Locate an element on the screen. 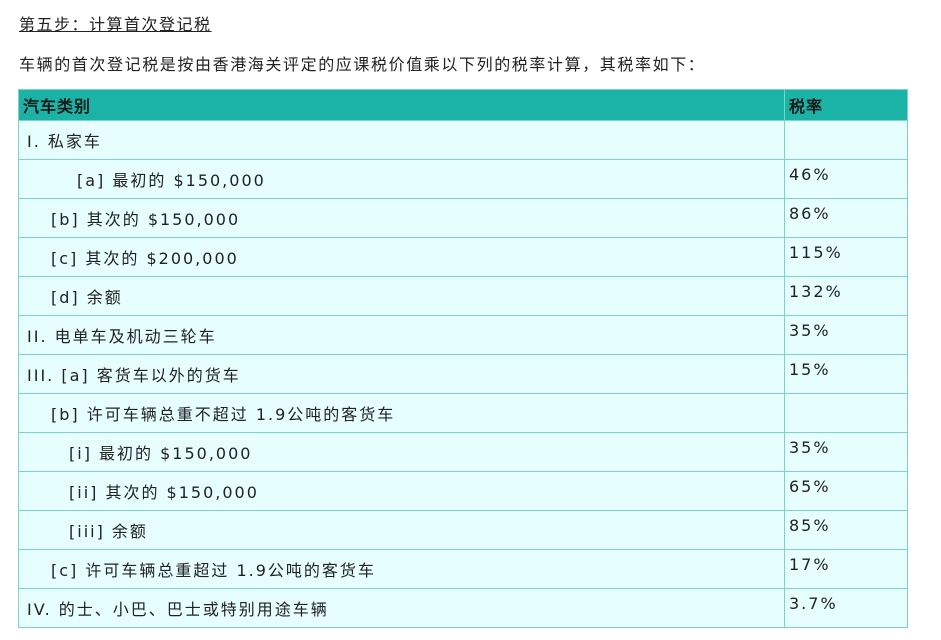 The image size is (941, 640). table-row: [i] 最初的 $150,000 35% is located at coordinates (463, 452).